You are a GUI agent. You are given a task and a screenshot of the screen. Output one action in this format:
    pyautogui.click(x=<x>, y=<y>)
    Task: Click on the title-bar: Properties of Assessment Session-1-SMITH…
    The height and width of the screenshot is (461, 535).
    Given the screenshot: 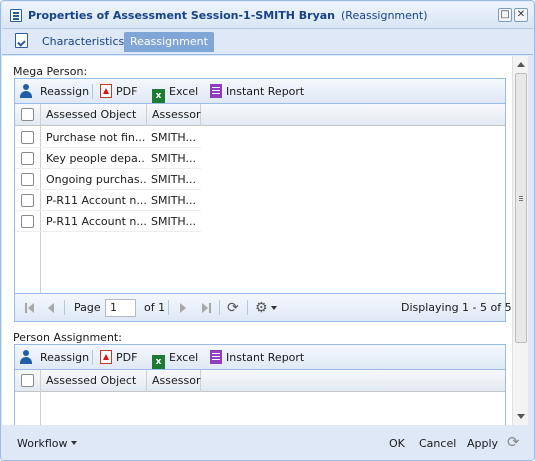 What is the action you would take?
    pyautogui.click(x=267, y=15)
    